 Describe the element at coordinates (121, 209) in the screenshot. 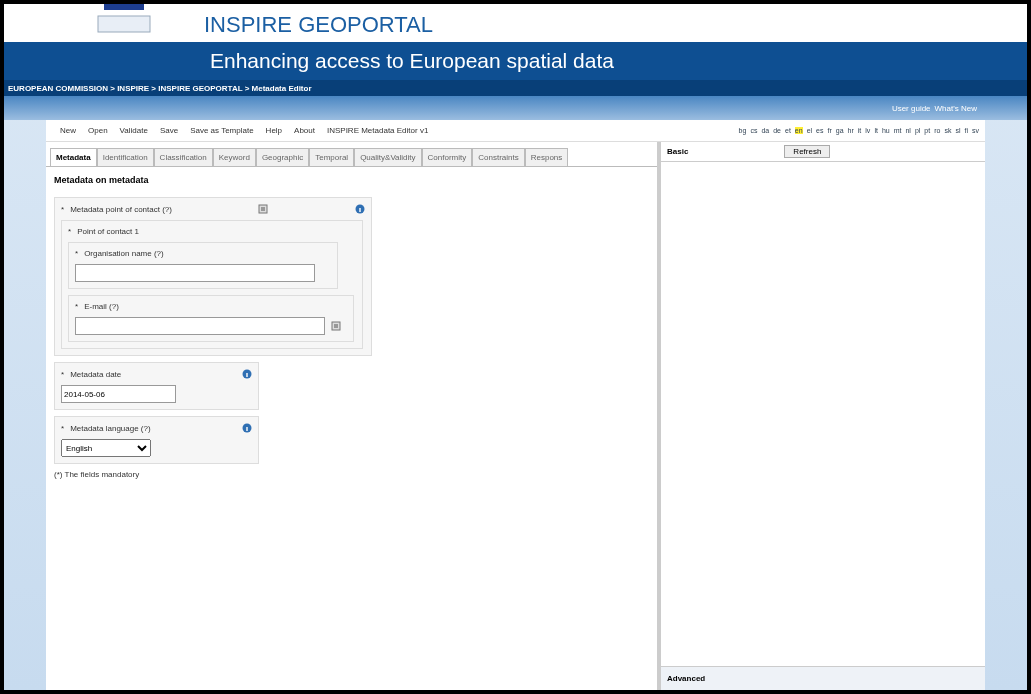

I see `field-label: Metadata point of contact (?)` at that location.